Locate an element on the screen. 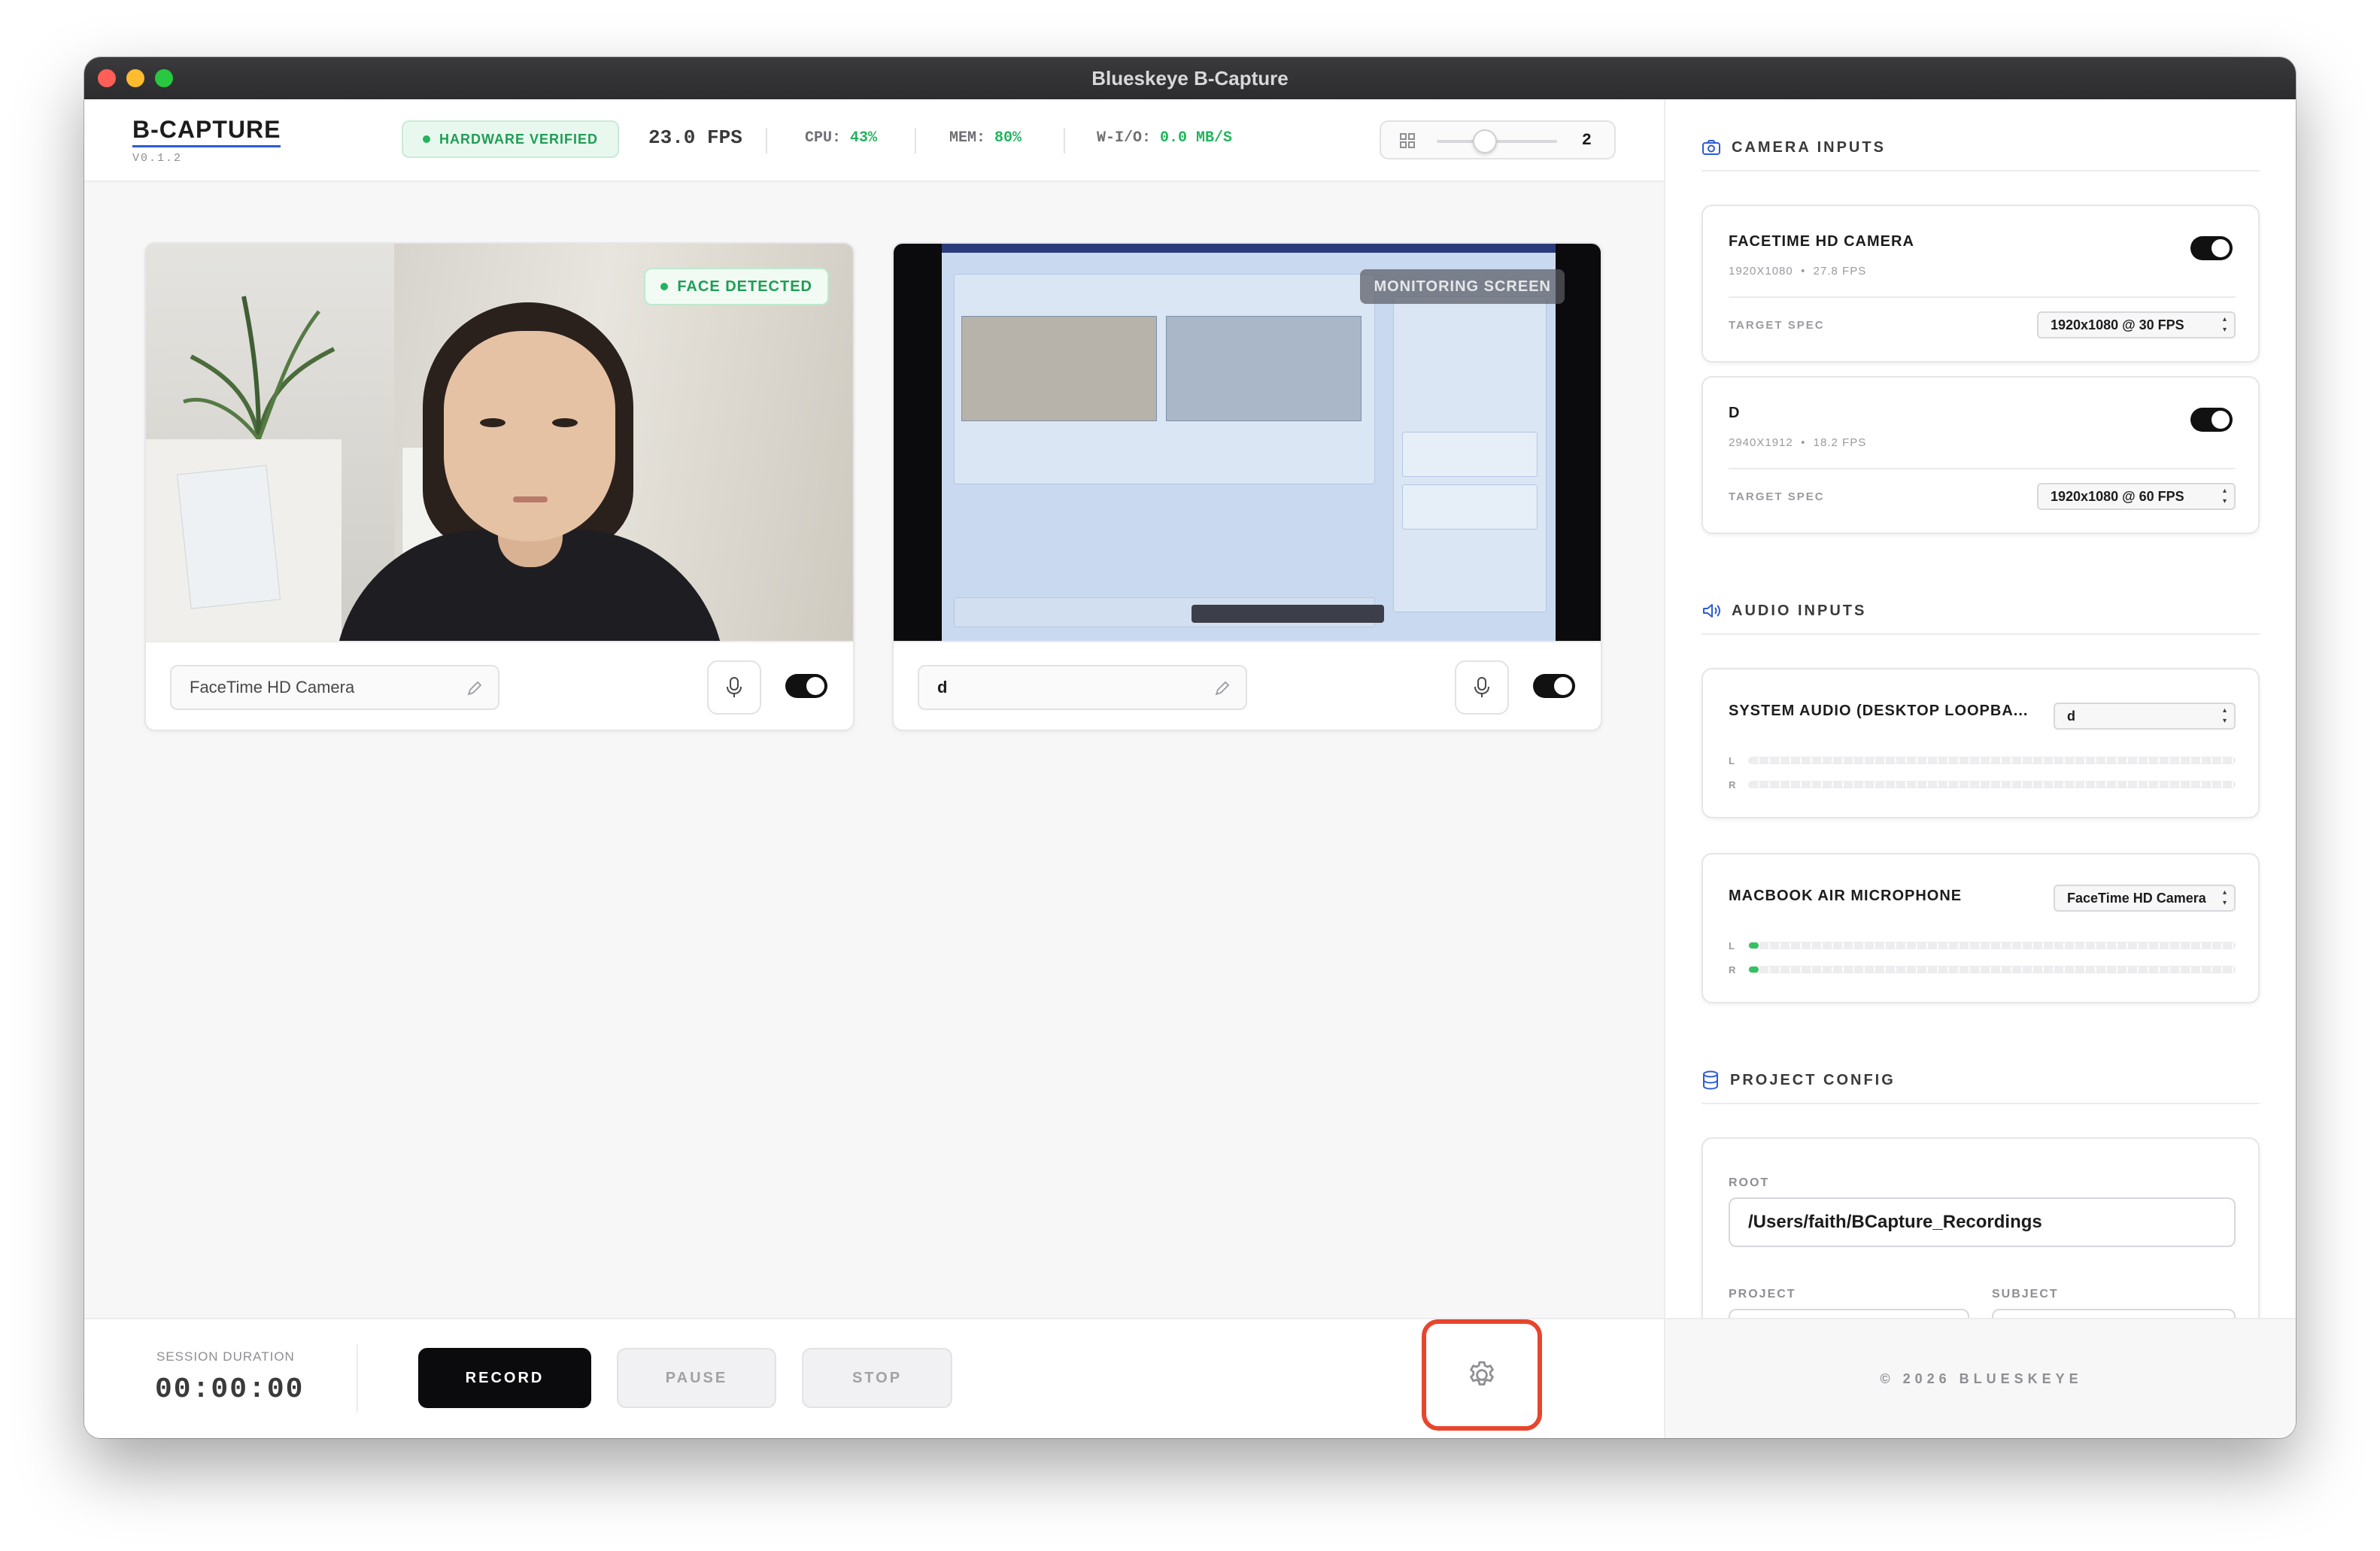 The width and height of the screenshot is (2380, 1551). database-icon is located at coordinates (1710, 1080).